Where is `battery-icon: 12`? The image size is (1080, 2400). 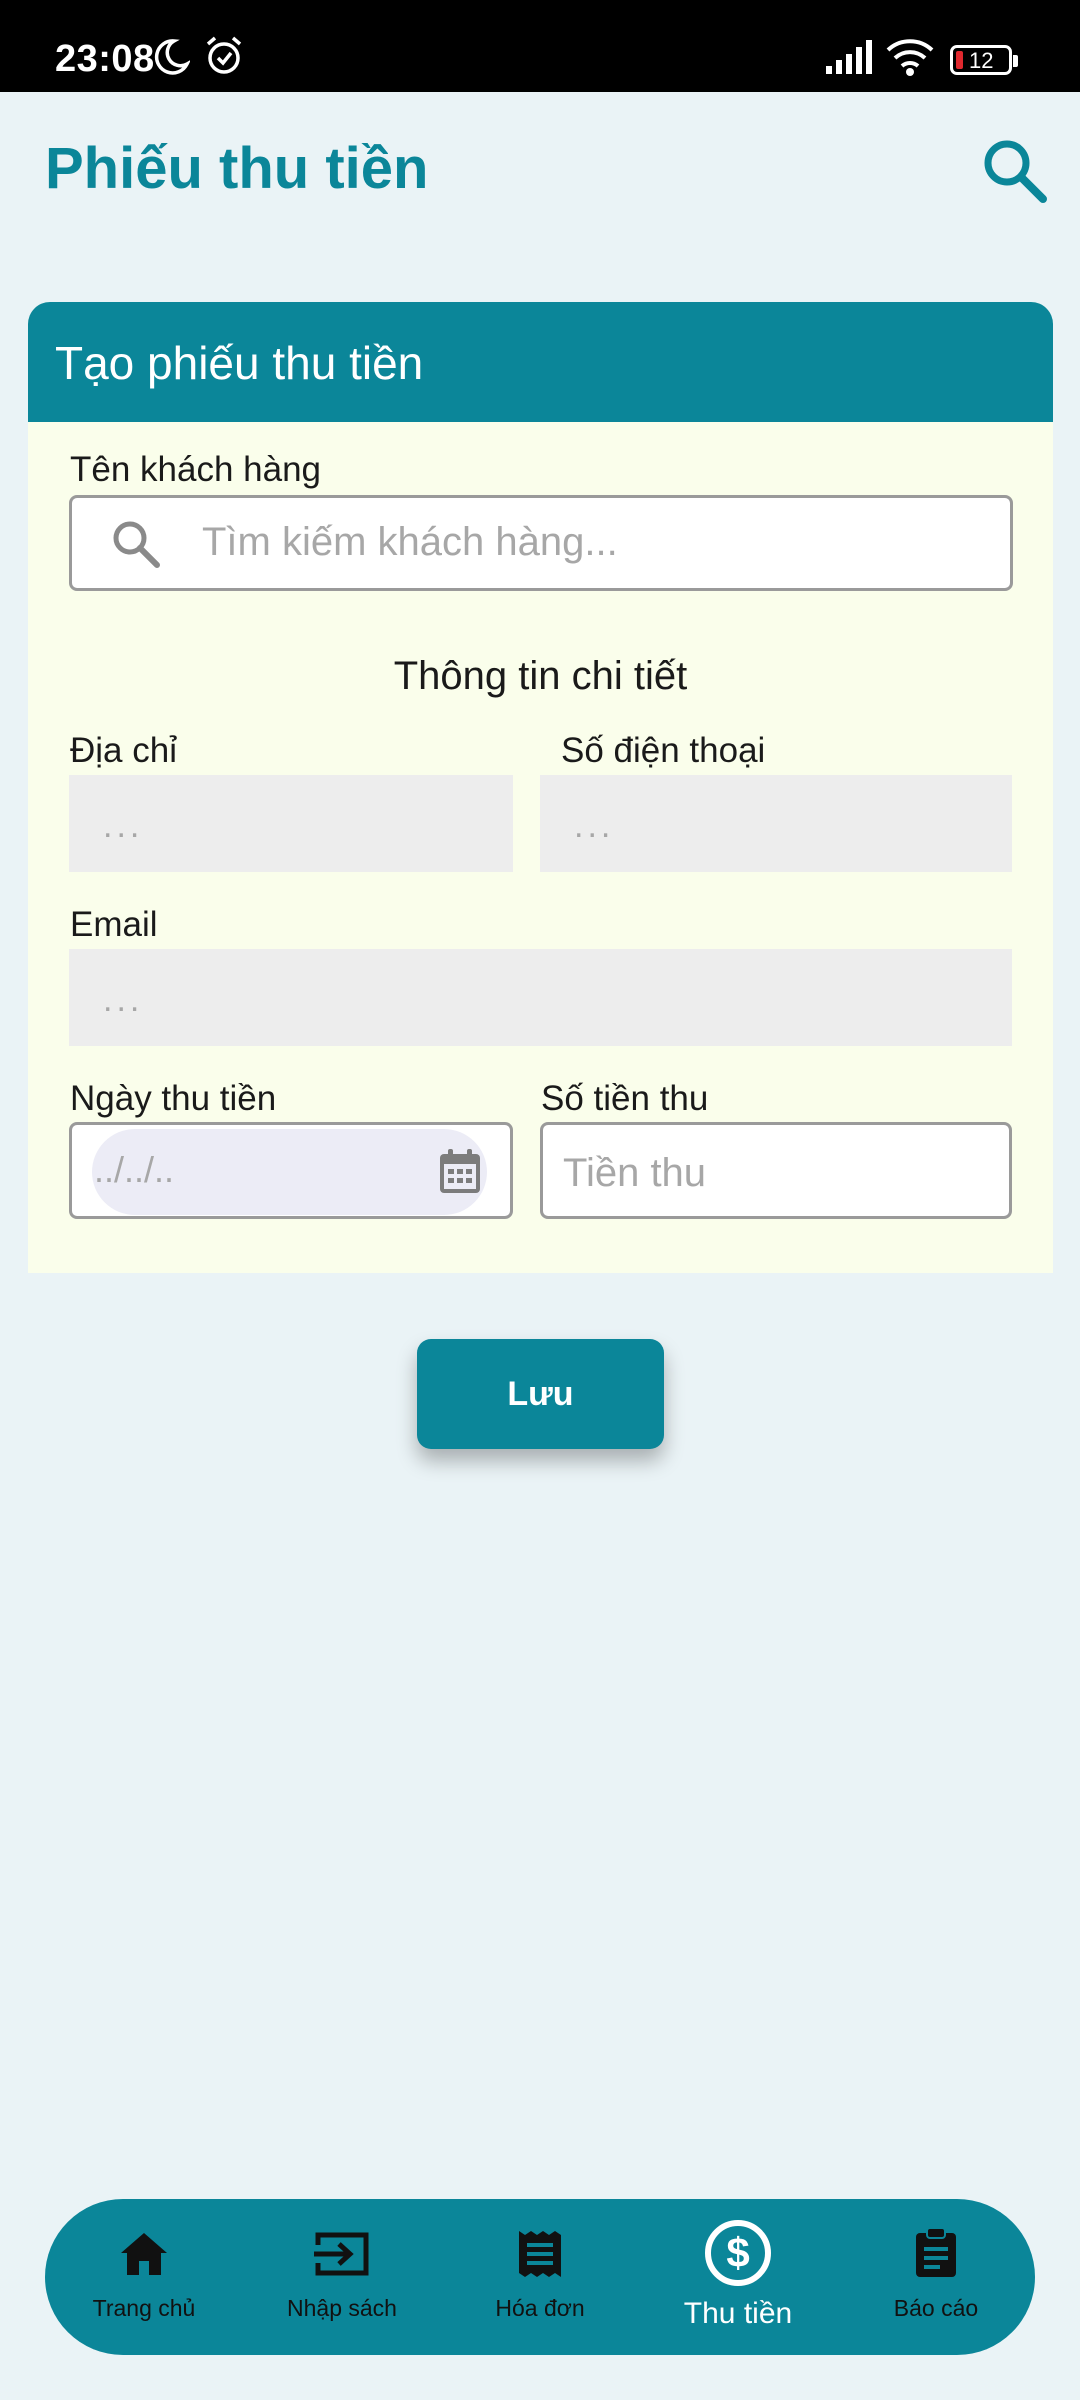
battery-icon: 12 is located at coordinates (984, 60).